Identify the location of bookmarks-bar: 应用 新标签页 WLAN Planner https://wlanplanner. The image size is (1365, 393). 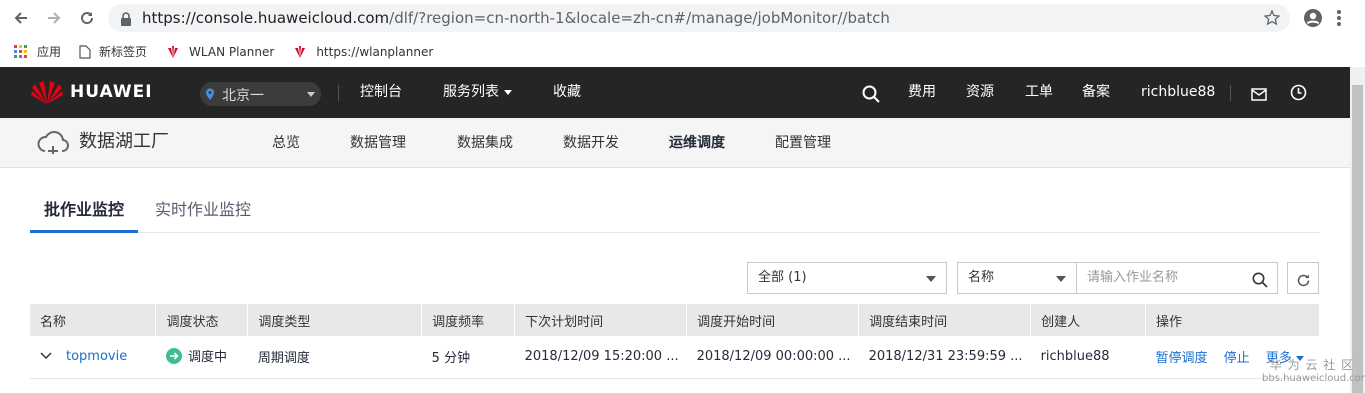
(682, 51).